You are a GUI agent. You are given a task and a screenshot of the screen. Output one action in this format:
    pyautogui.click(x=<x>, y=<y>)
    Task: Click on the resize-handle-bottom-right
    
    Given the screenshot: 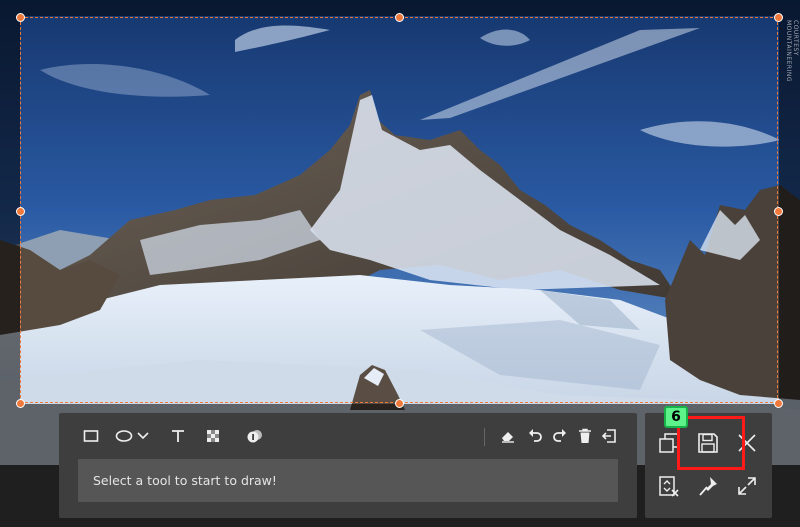 What is the action you would take?
    pyautogui.click(x=778, y=403)
    